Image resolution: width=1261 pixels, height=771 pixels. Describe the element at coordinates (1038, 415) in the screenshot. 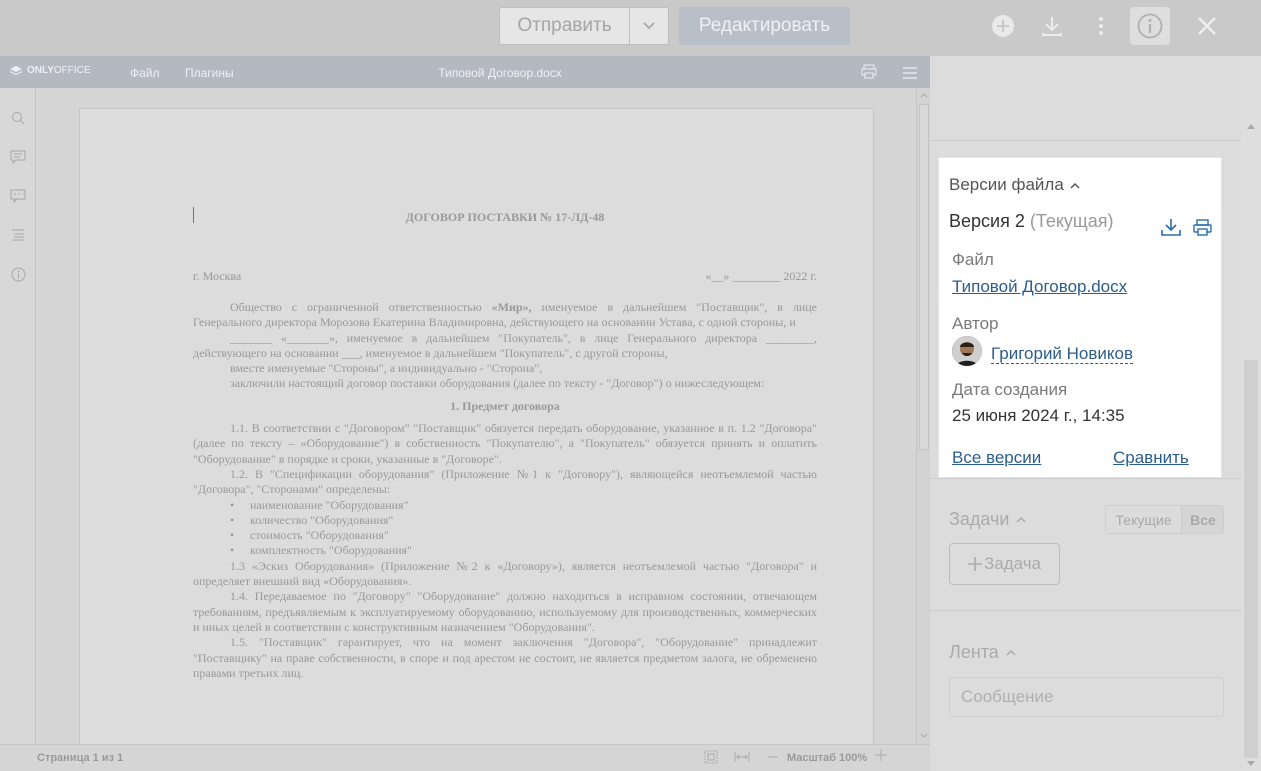

I see `created-value: 25 июня 2024 г., 14:35` at that location.